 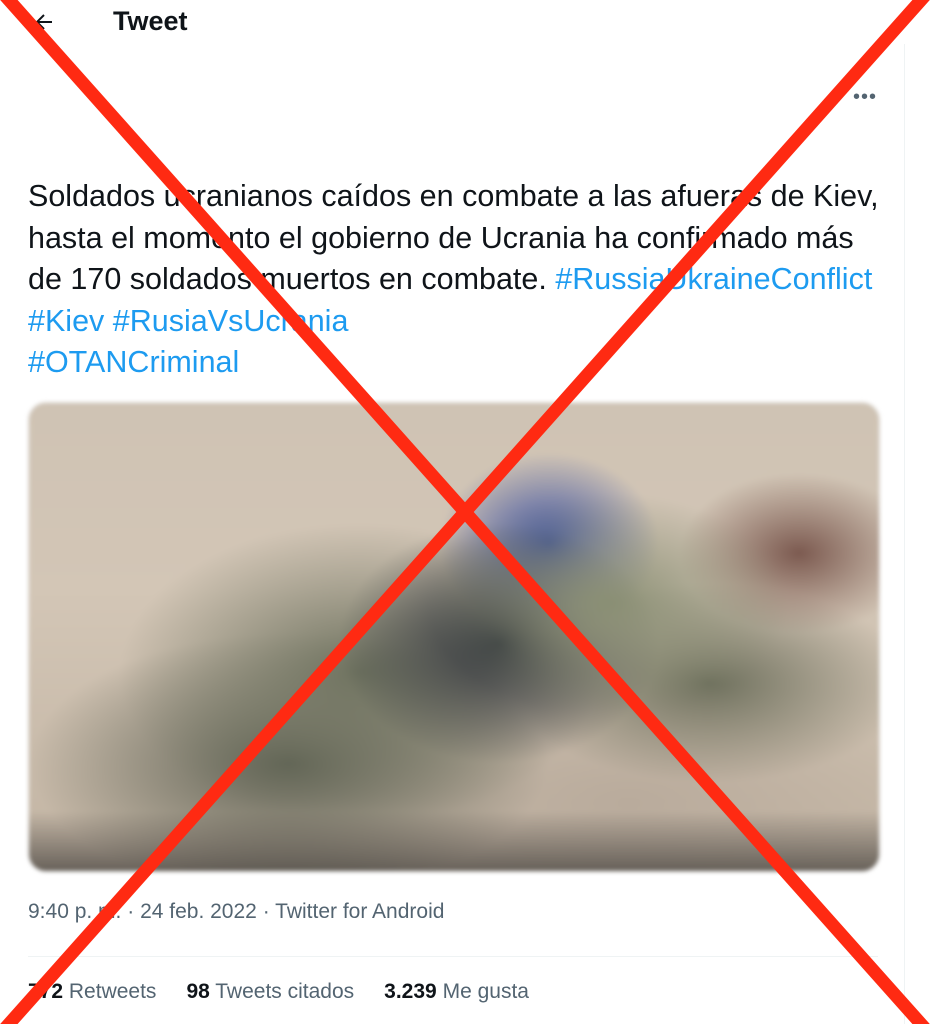 I want to click on hashtag-link: #RussiaUkraineConflict, so click(x=713, y=279).